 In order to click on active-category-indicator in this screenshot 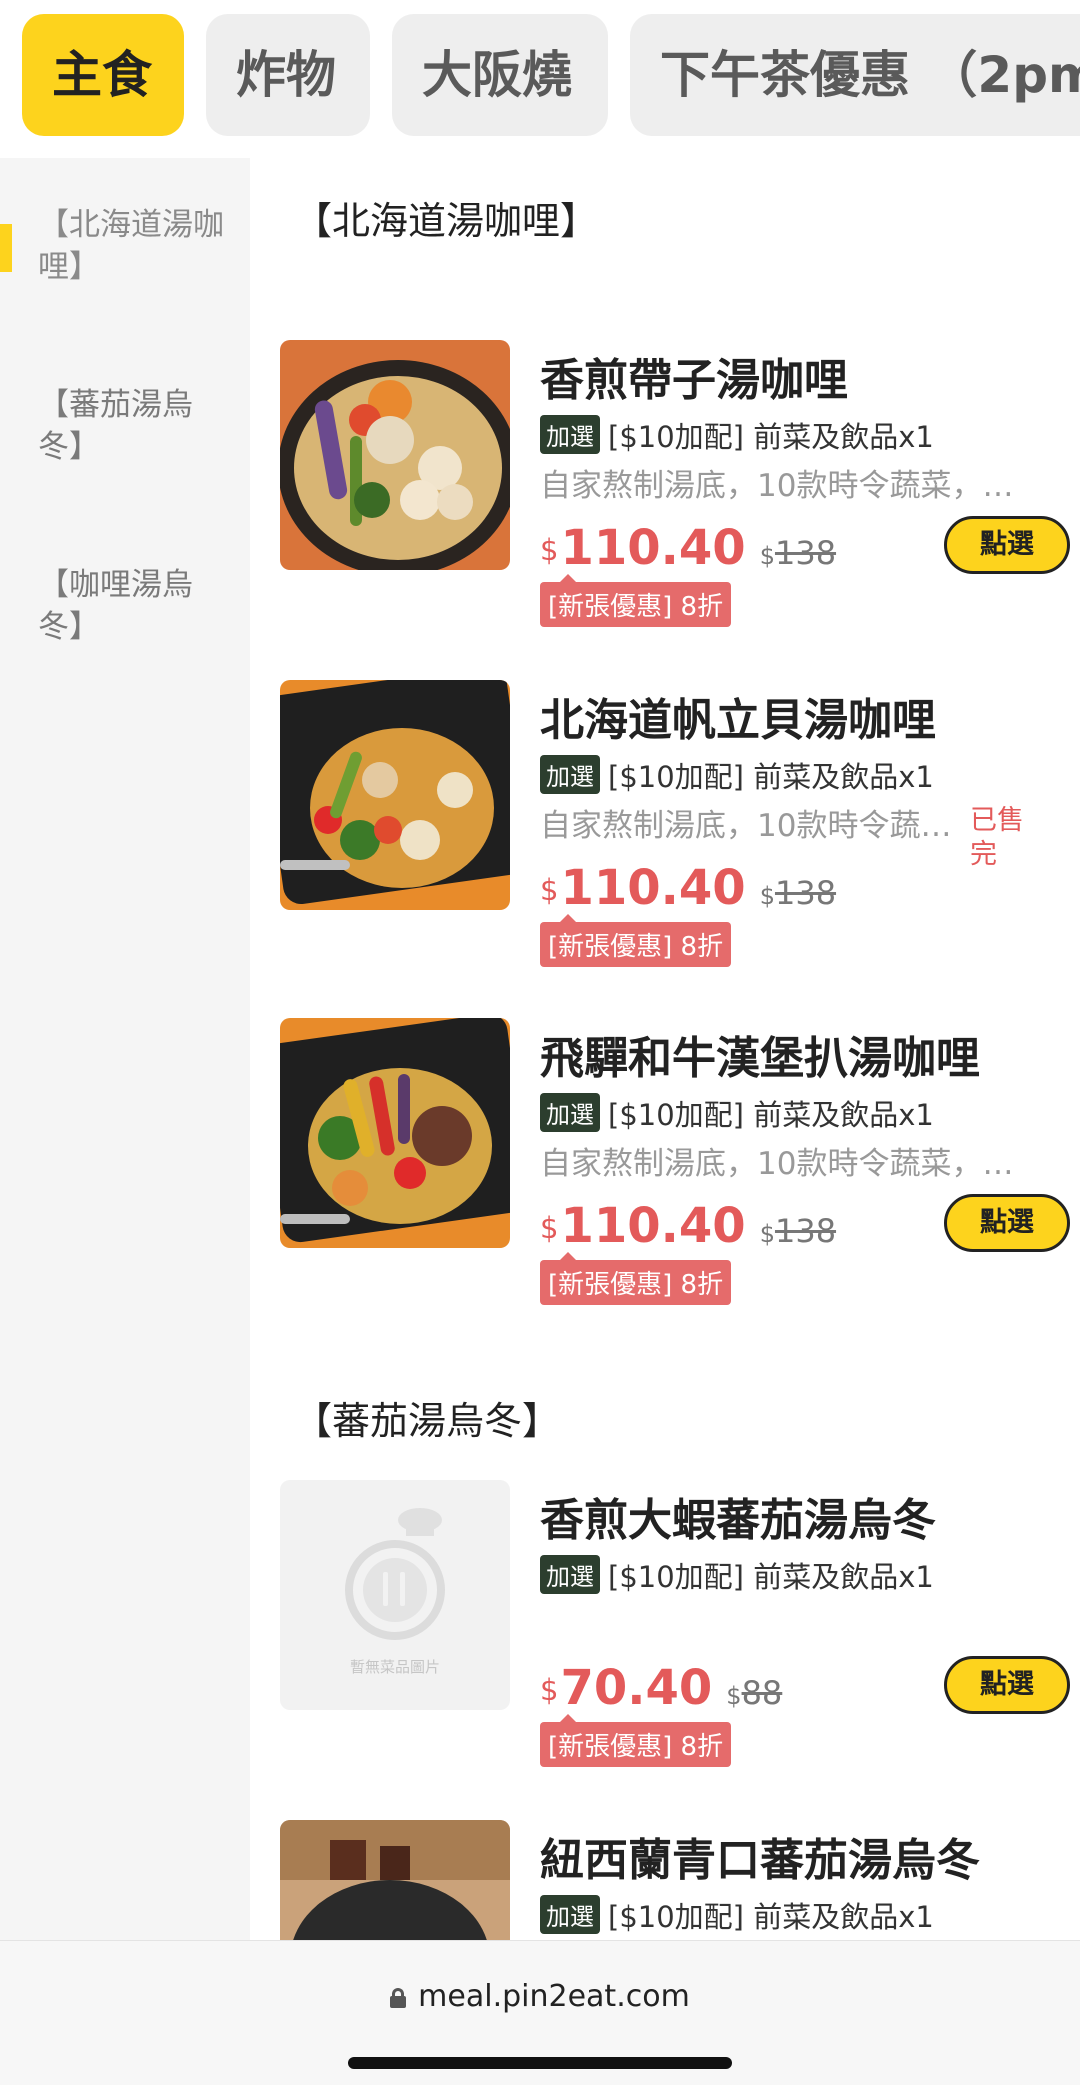, I will do `click(6, 248)`.